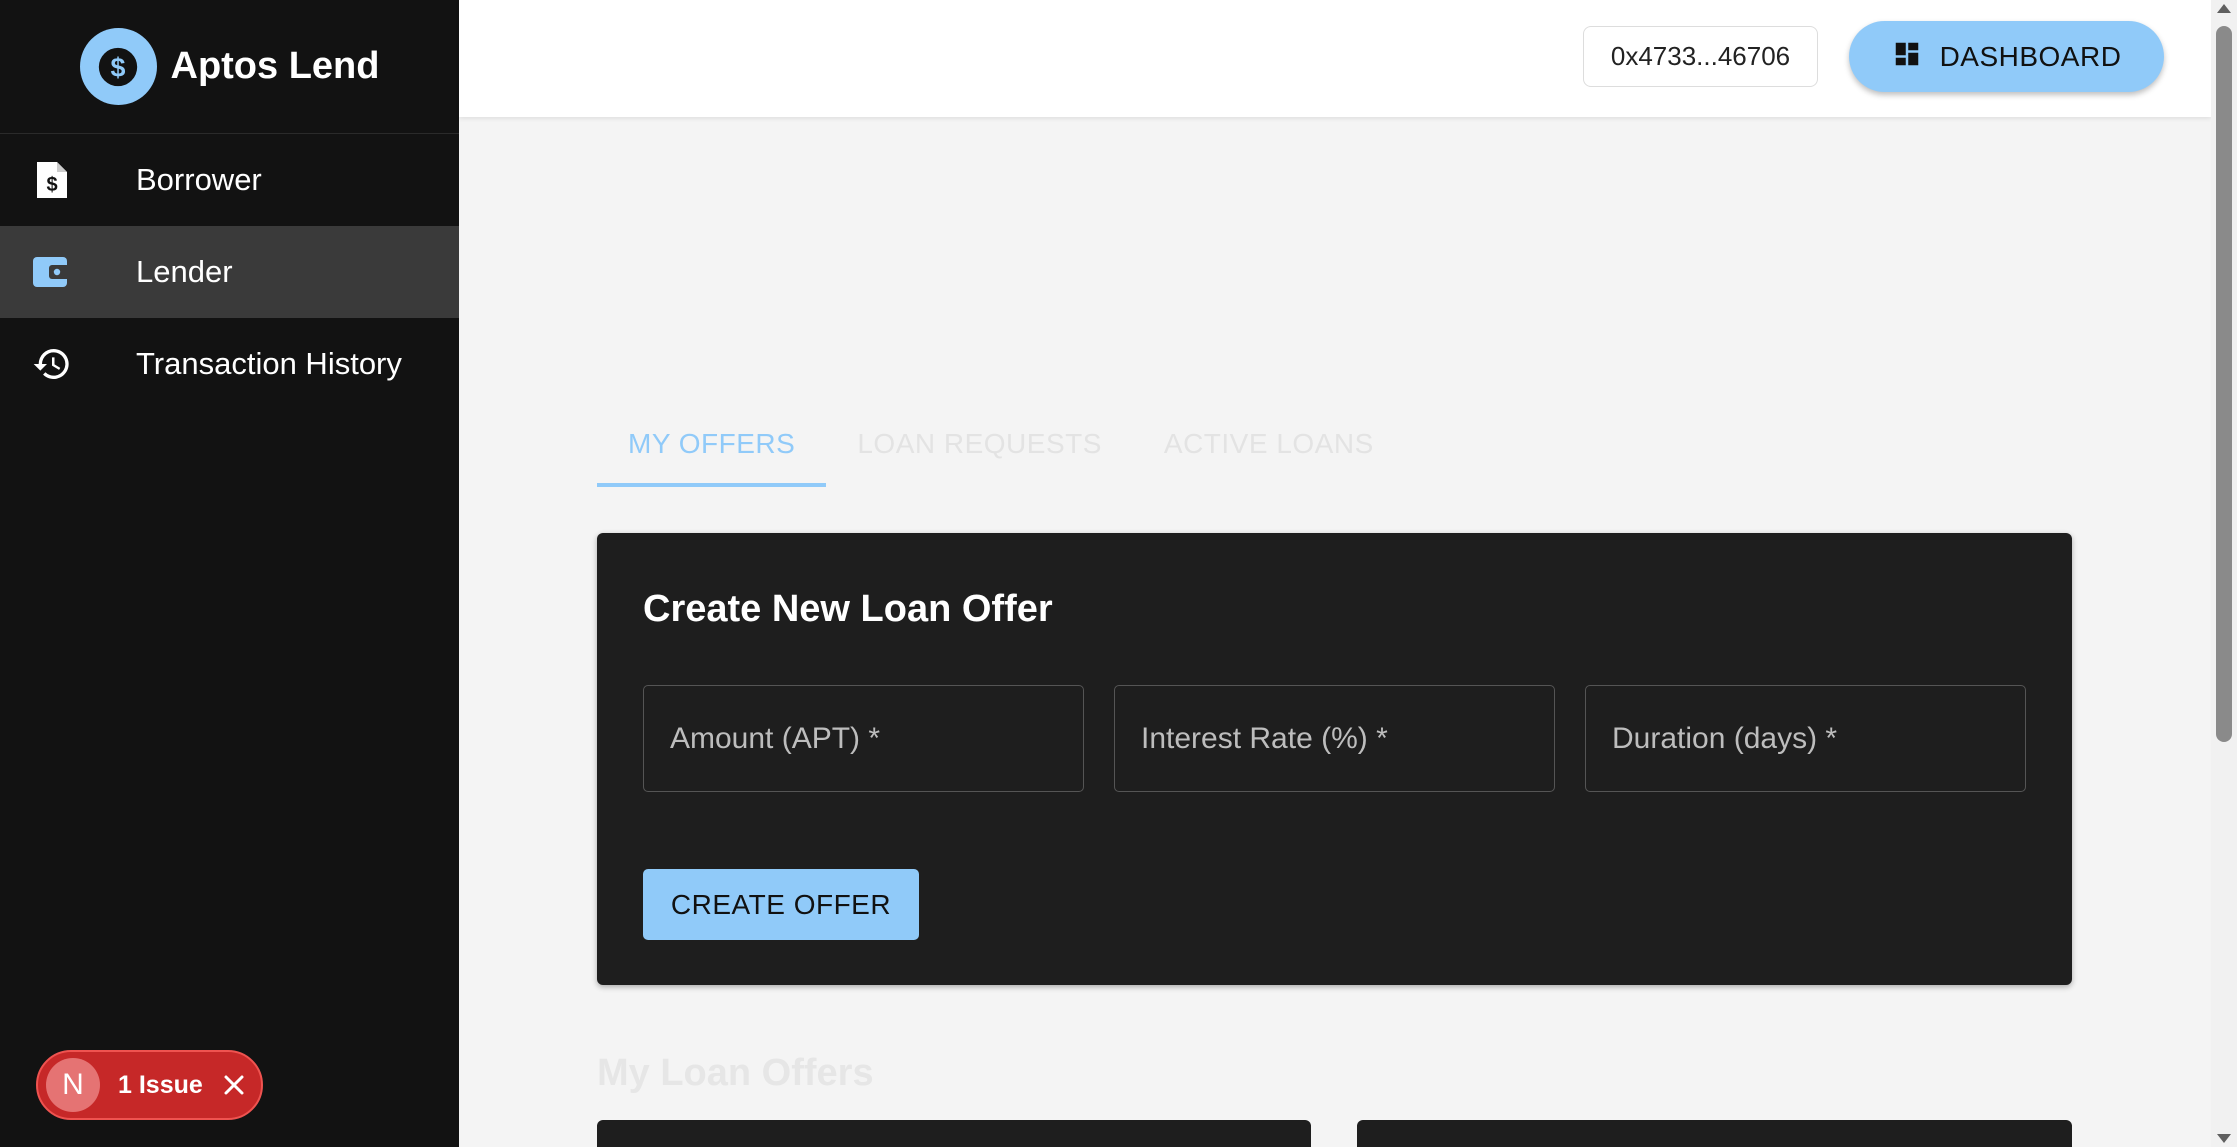  I want to click on issue-badge: N 1 Issue, so click(149, 1085).